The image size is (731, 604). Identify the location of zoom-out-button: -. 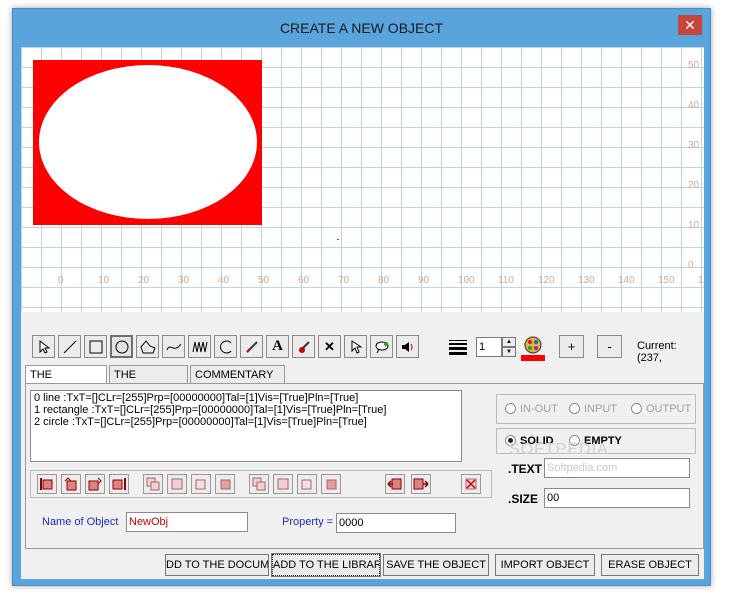
(609, 346).